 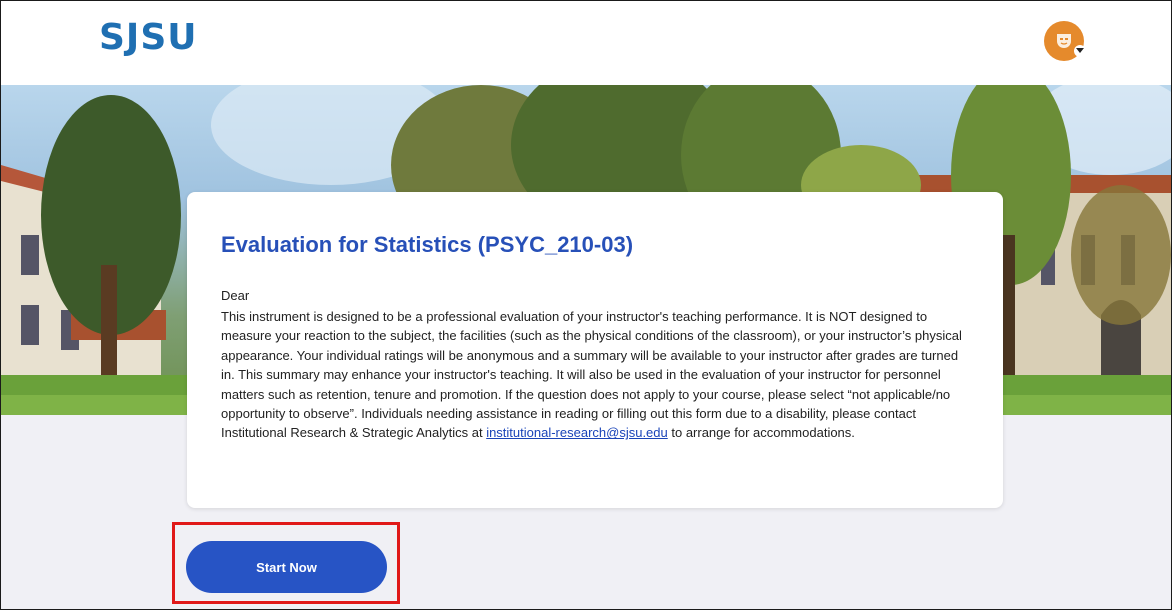 I want to click on greeting-text: Dear, so click(x=235, y=295).